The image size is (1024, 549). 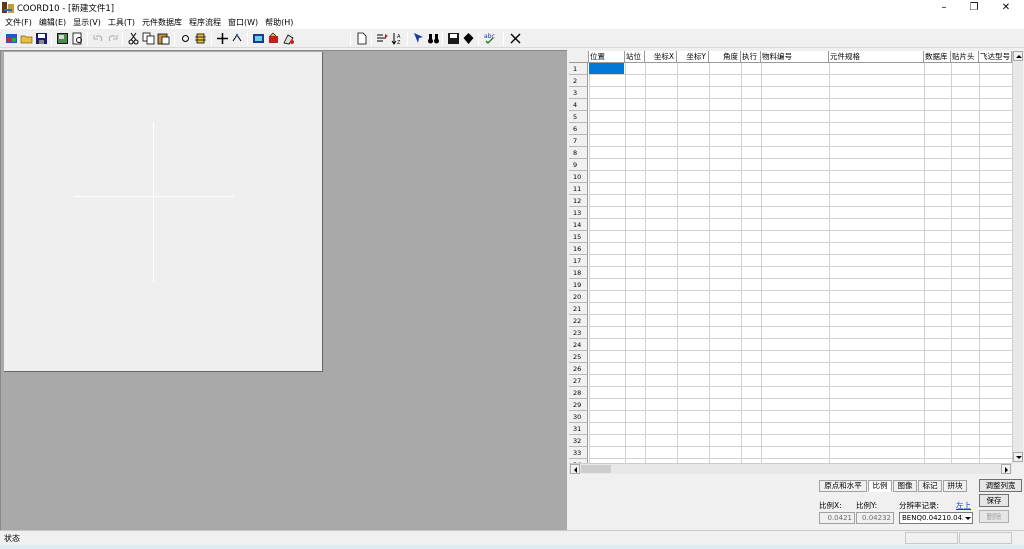 What do you see at coordinates (795, 57) in the screenshot?
I see `col-header-material-no: 物料编号` at bounding box center [795, 57].